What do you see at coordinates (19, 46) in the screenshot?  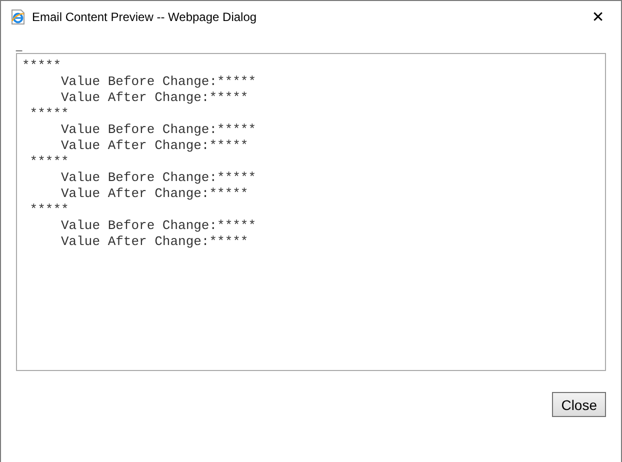 I see `marker-text: _` at bounding box center [19, 46].